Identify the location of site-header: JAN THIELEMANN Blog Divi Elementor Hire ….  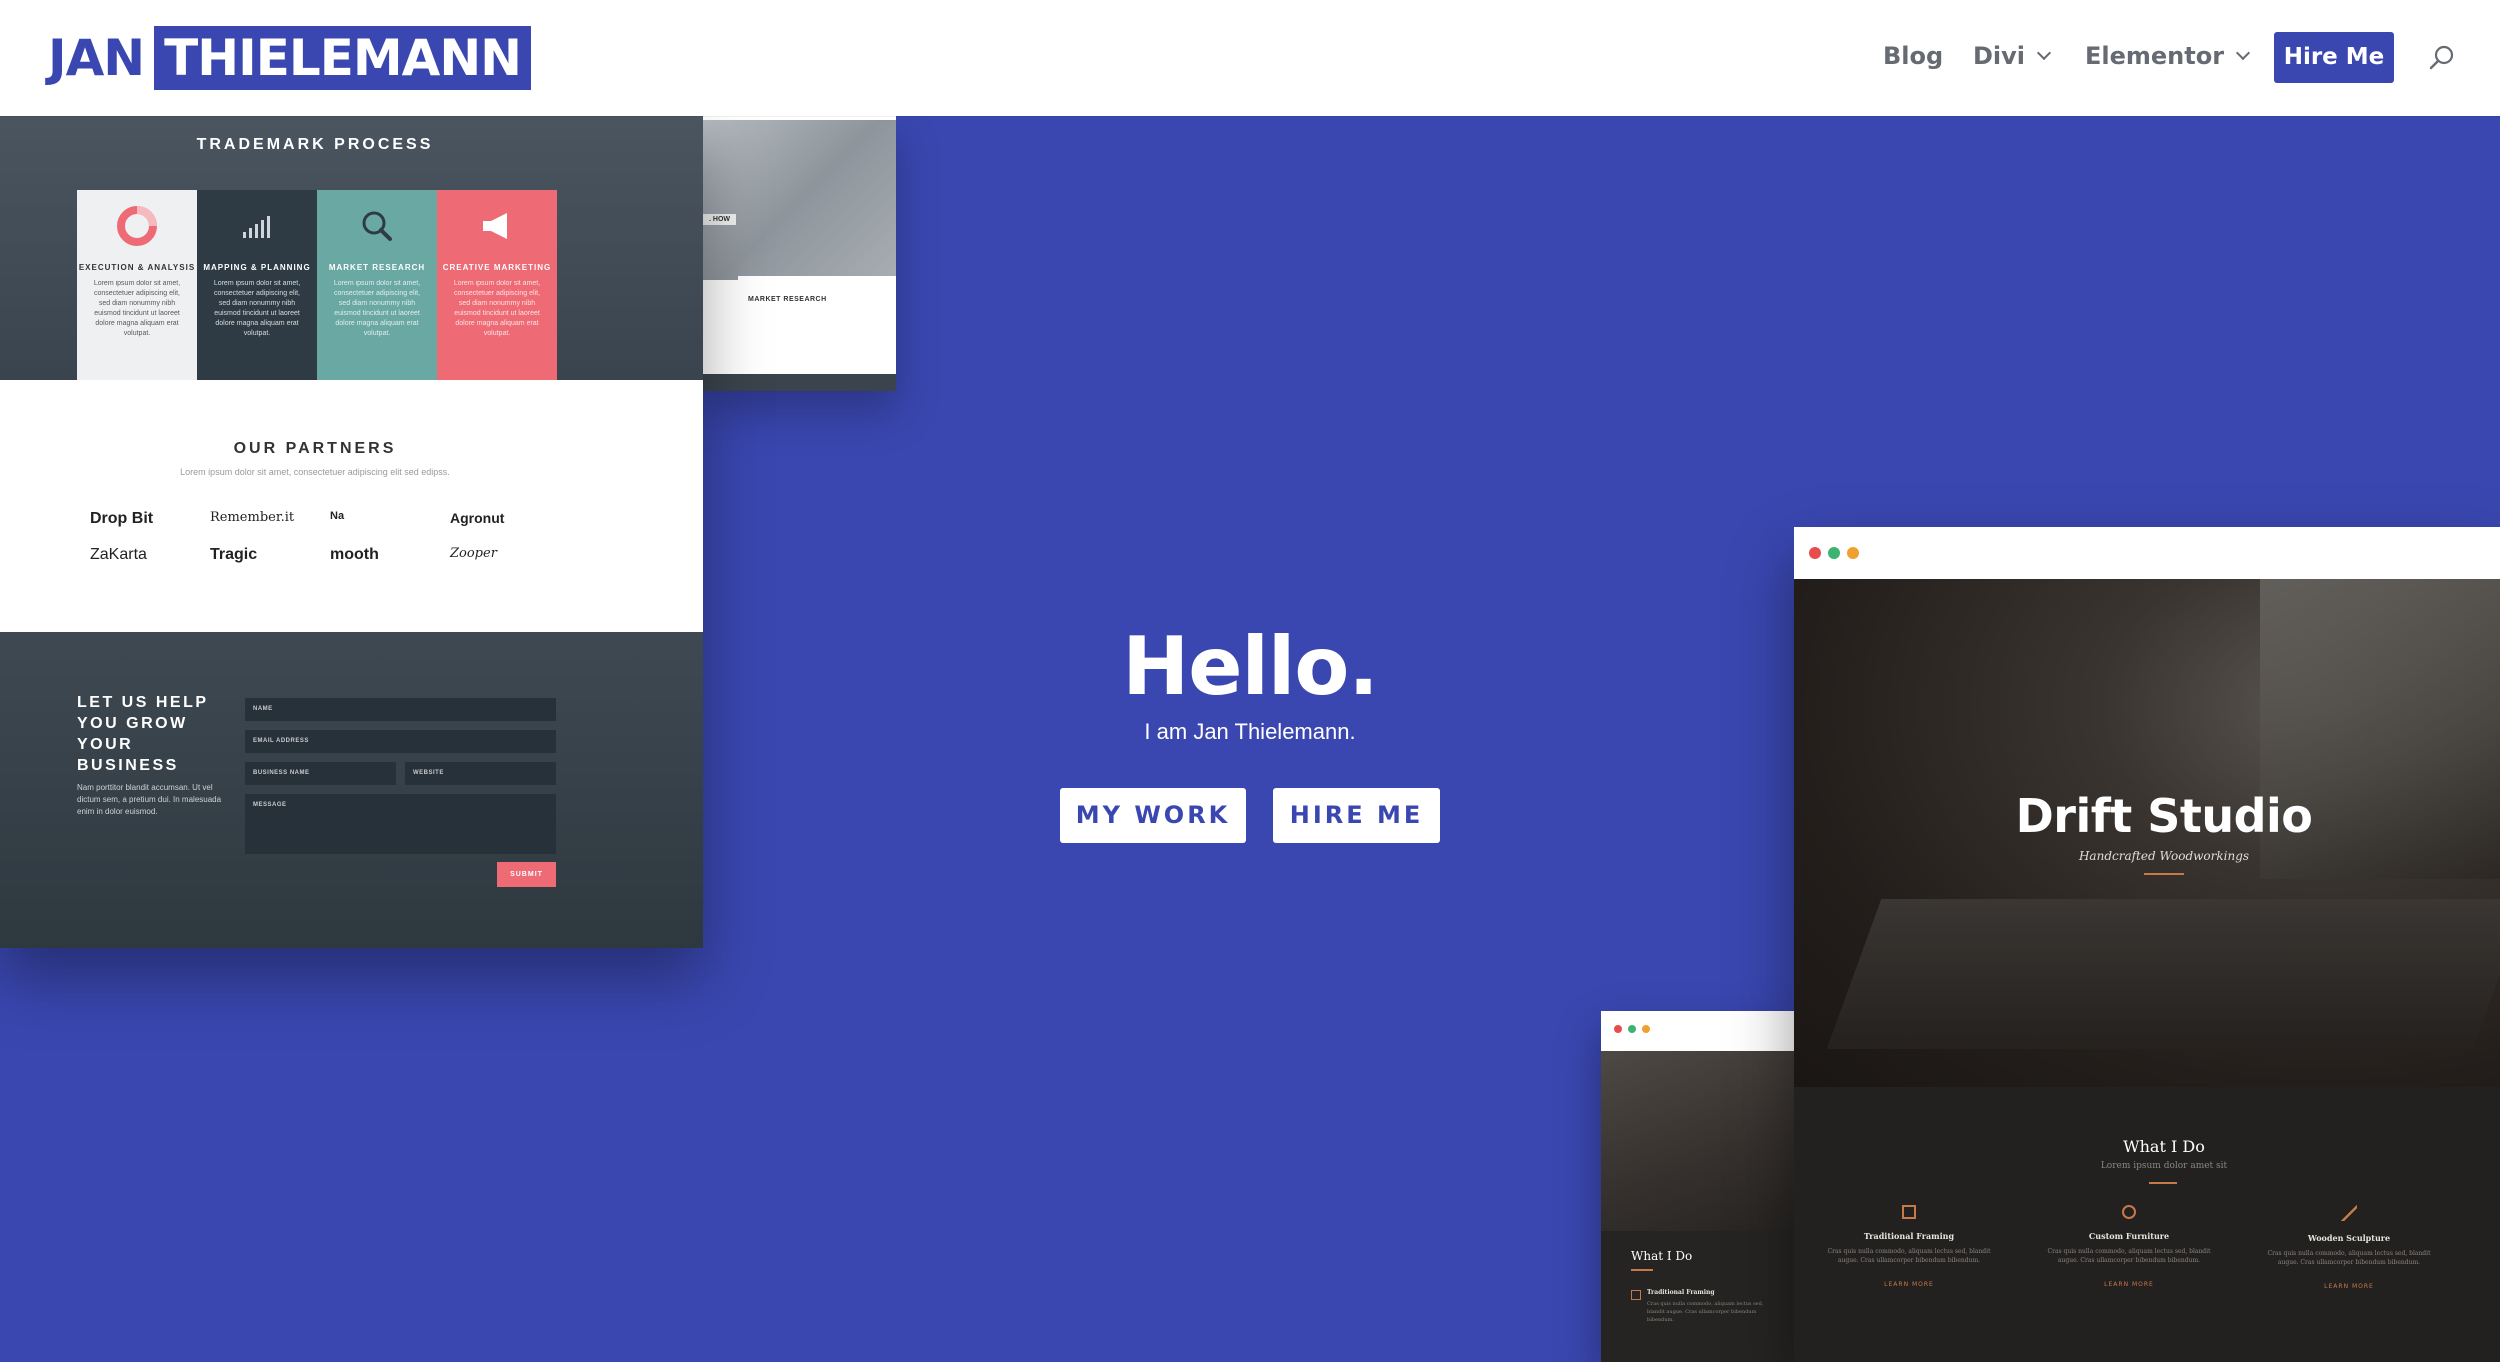
(1250, 58).